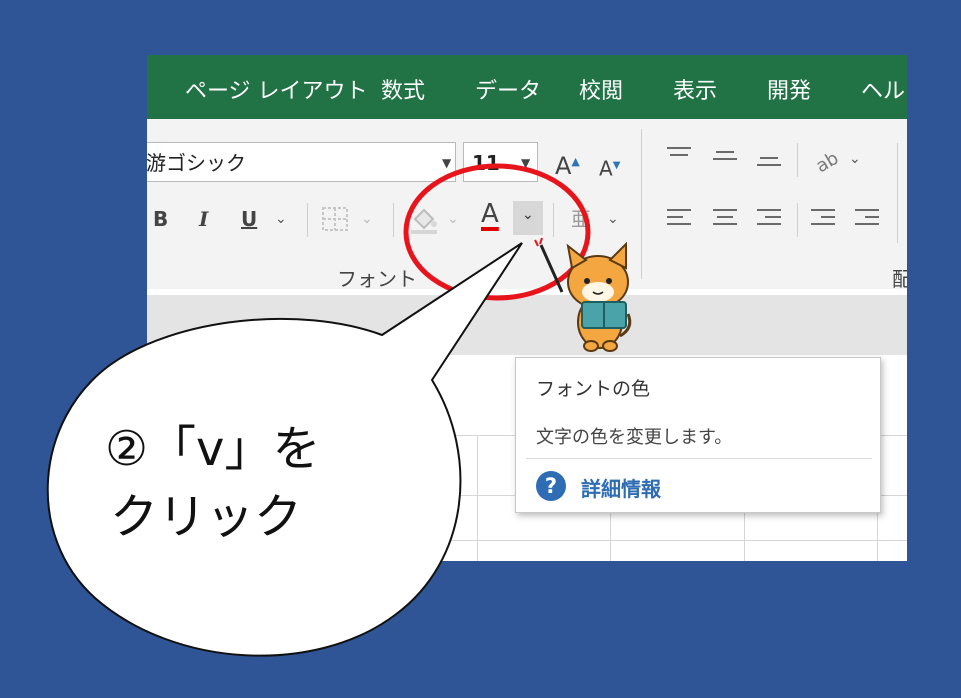  What do you see at coordinates (213, 449) in the screenshot?
I see `callout-step-line1: ②「v」を` at bounding box center [213, 449].